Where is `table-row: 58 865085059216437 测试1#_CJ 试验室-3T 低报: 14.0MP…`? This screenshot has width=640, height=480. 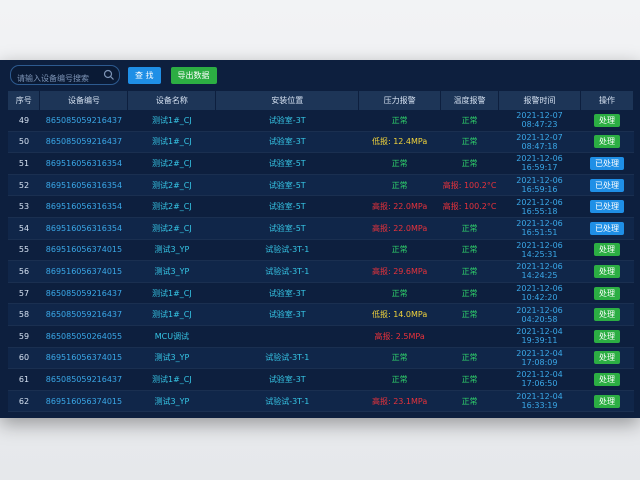
table-row: 58 865085059216437 测试1#_CJ 试验室-3T 低报: 14.0MP… is located at coordinates (321, 314).